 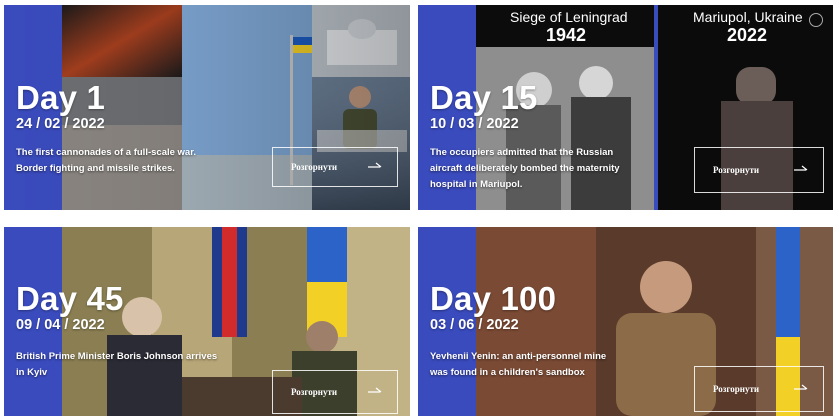 I want to click on card-day-label: Day 100, so click(x=493, y=298).